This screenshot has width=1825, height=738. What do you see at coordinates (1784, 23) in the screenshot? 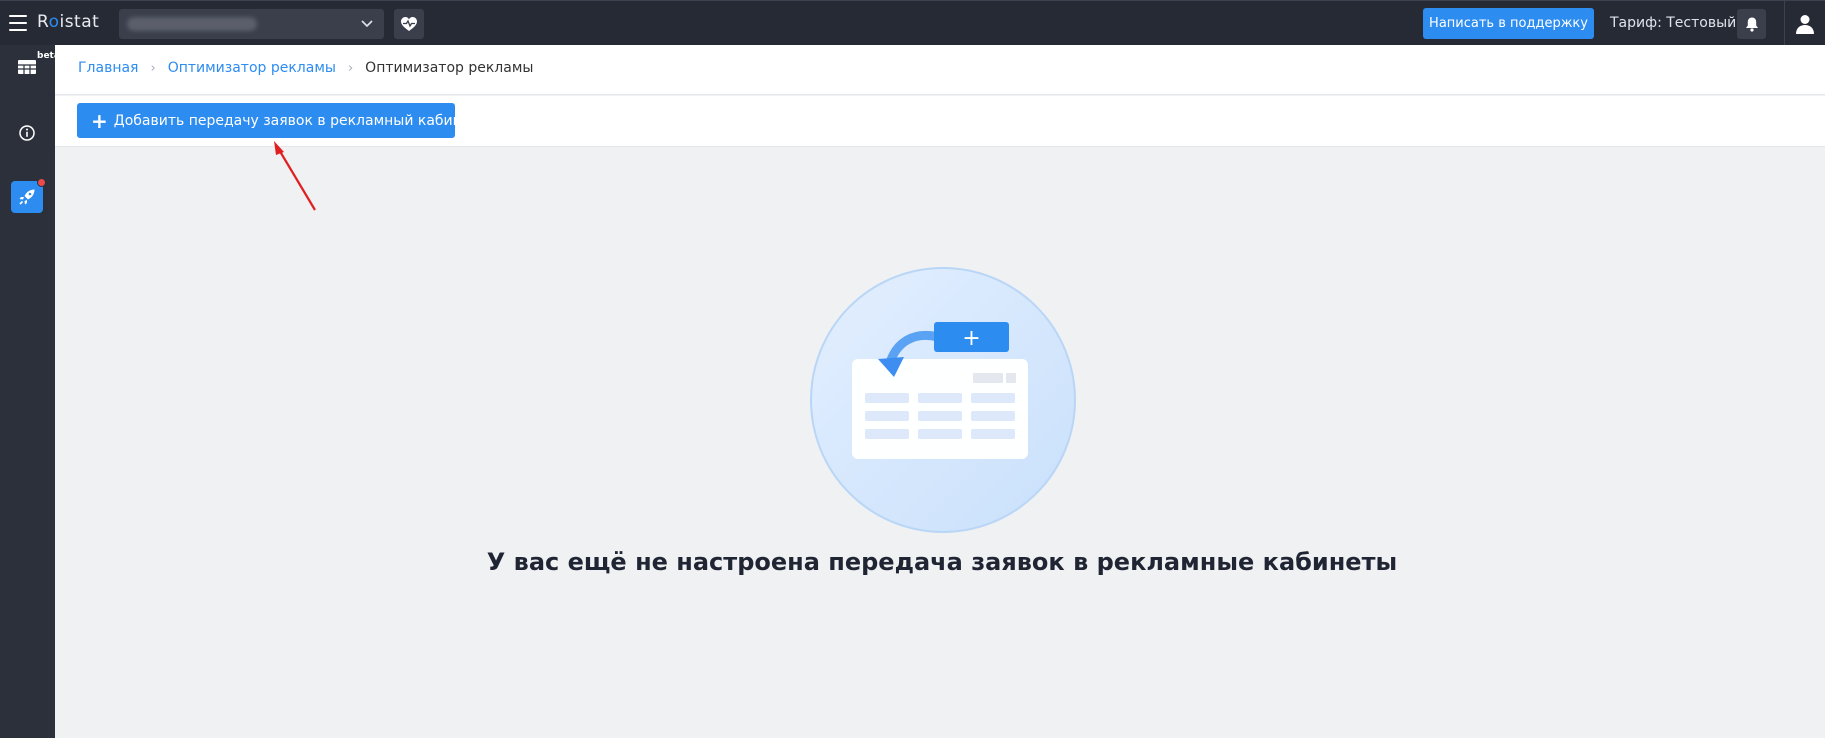
I see `topbar-divider` at bounding box center [1784, 23].